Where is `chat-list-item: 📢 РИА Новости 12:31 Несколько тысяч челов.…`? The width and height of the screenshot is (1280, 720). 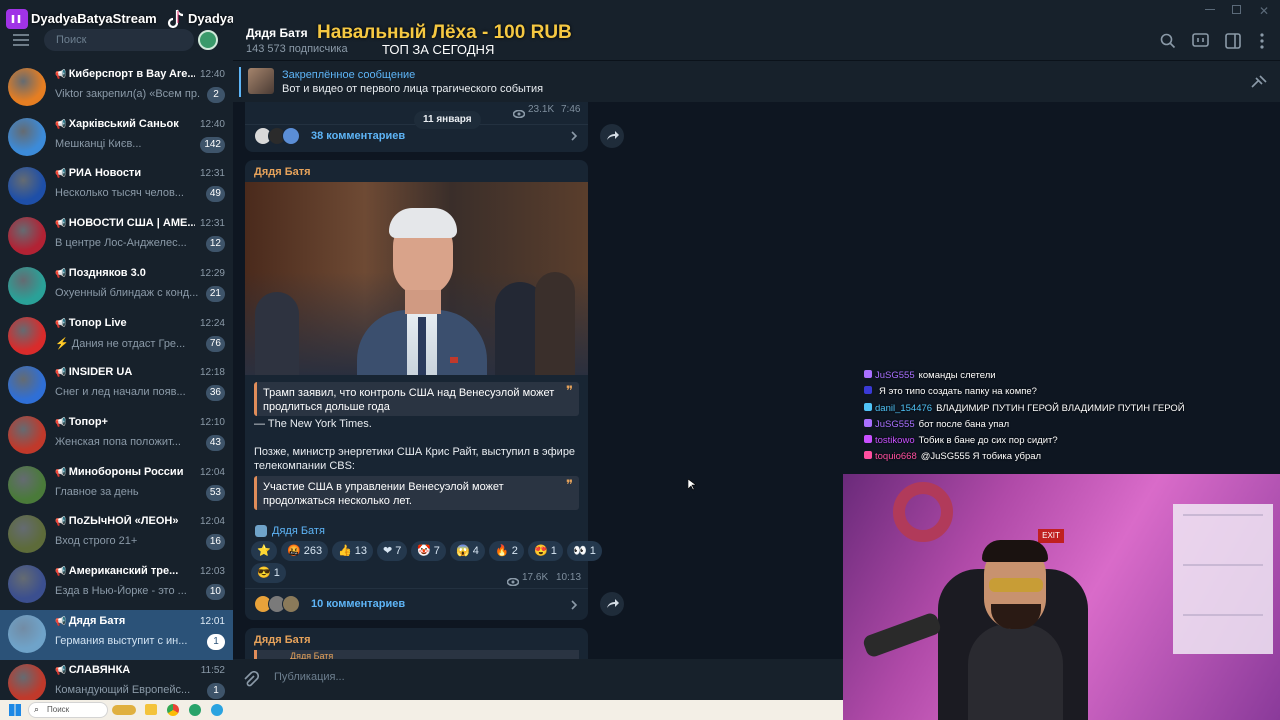 chat-list-item: 📢 РИА Новости 12:31 Несколько тысяч челов.… is located at coordinates (116, 187).